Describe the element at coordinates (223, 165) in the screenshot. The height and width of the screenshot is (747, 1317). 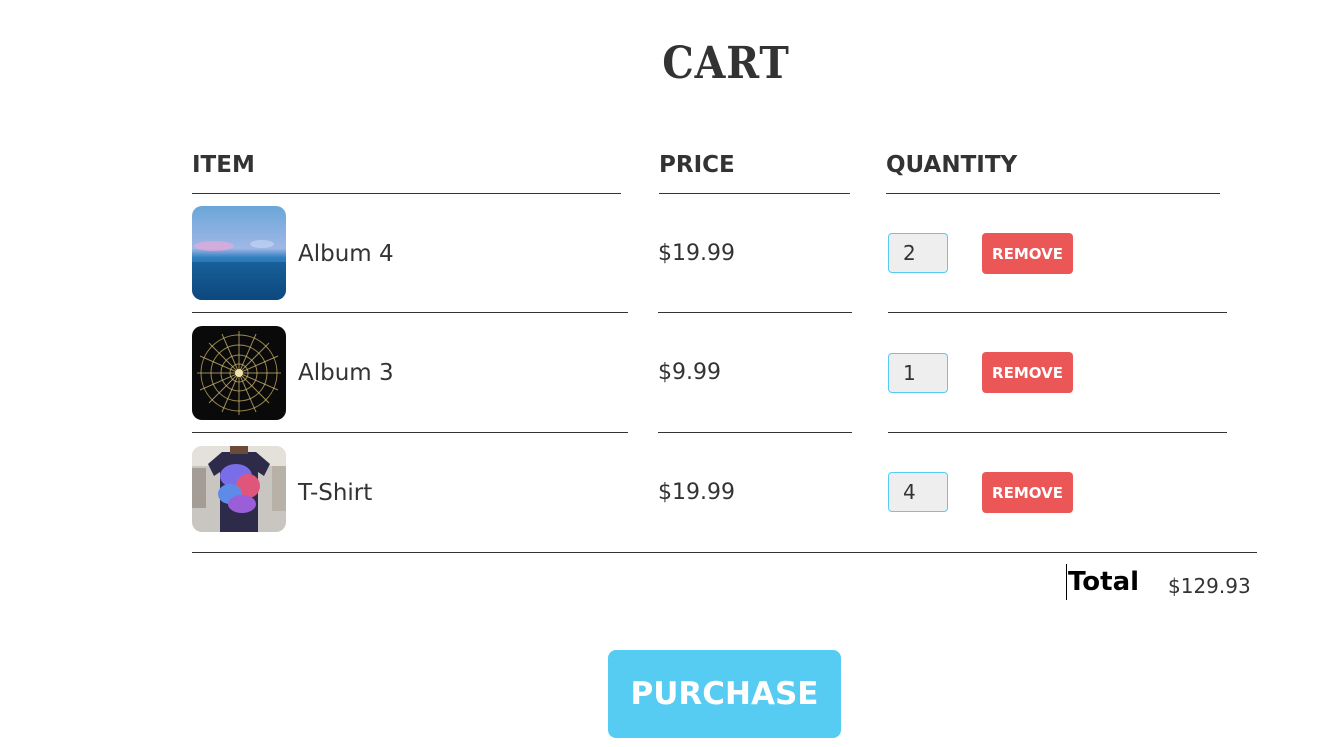
I see `column-header-item: ITEM` at that location.